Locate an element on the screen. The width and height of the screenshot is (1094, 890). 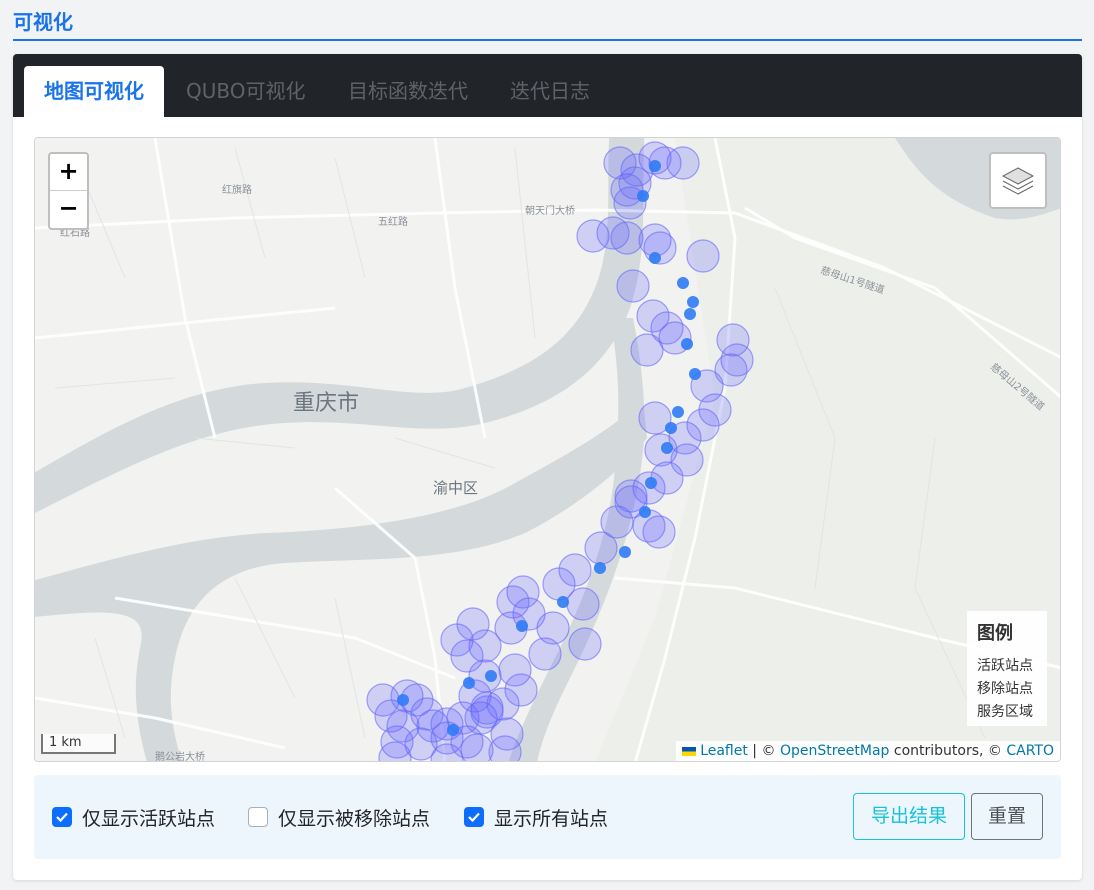
legend-title: 图例 is located at coordinates (995, 633).